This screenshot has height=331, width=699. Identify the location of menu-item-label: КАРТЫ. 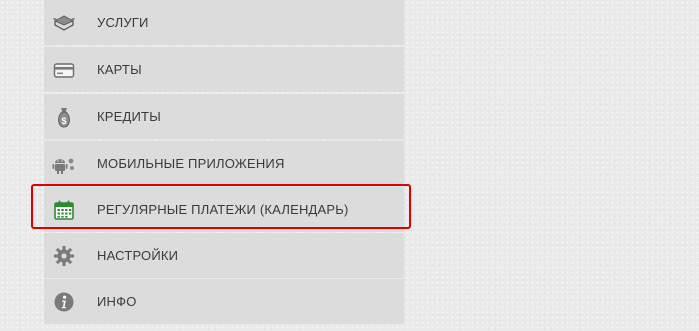
(119, 69).